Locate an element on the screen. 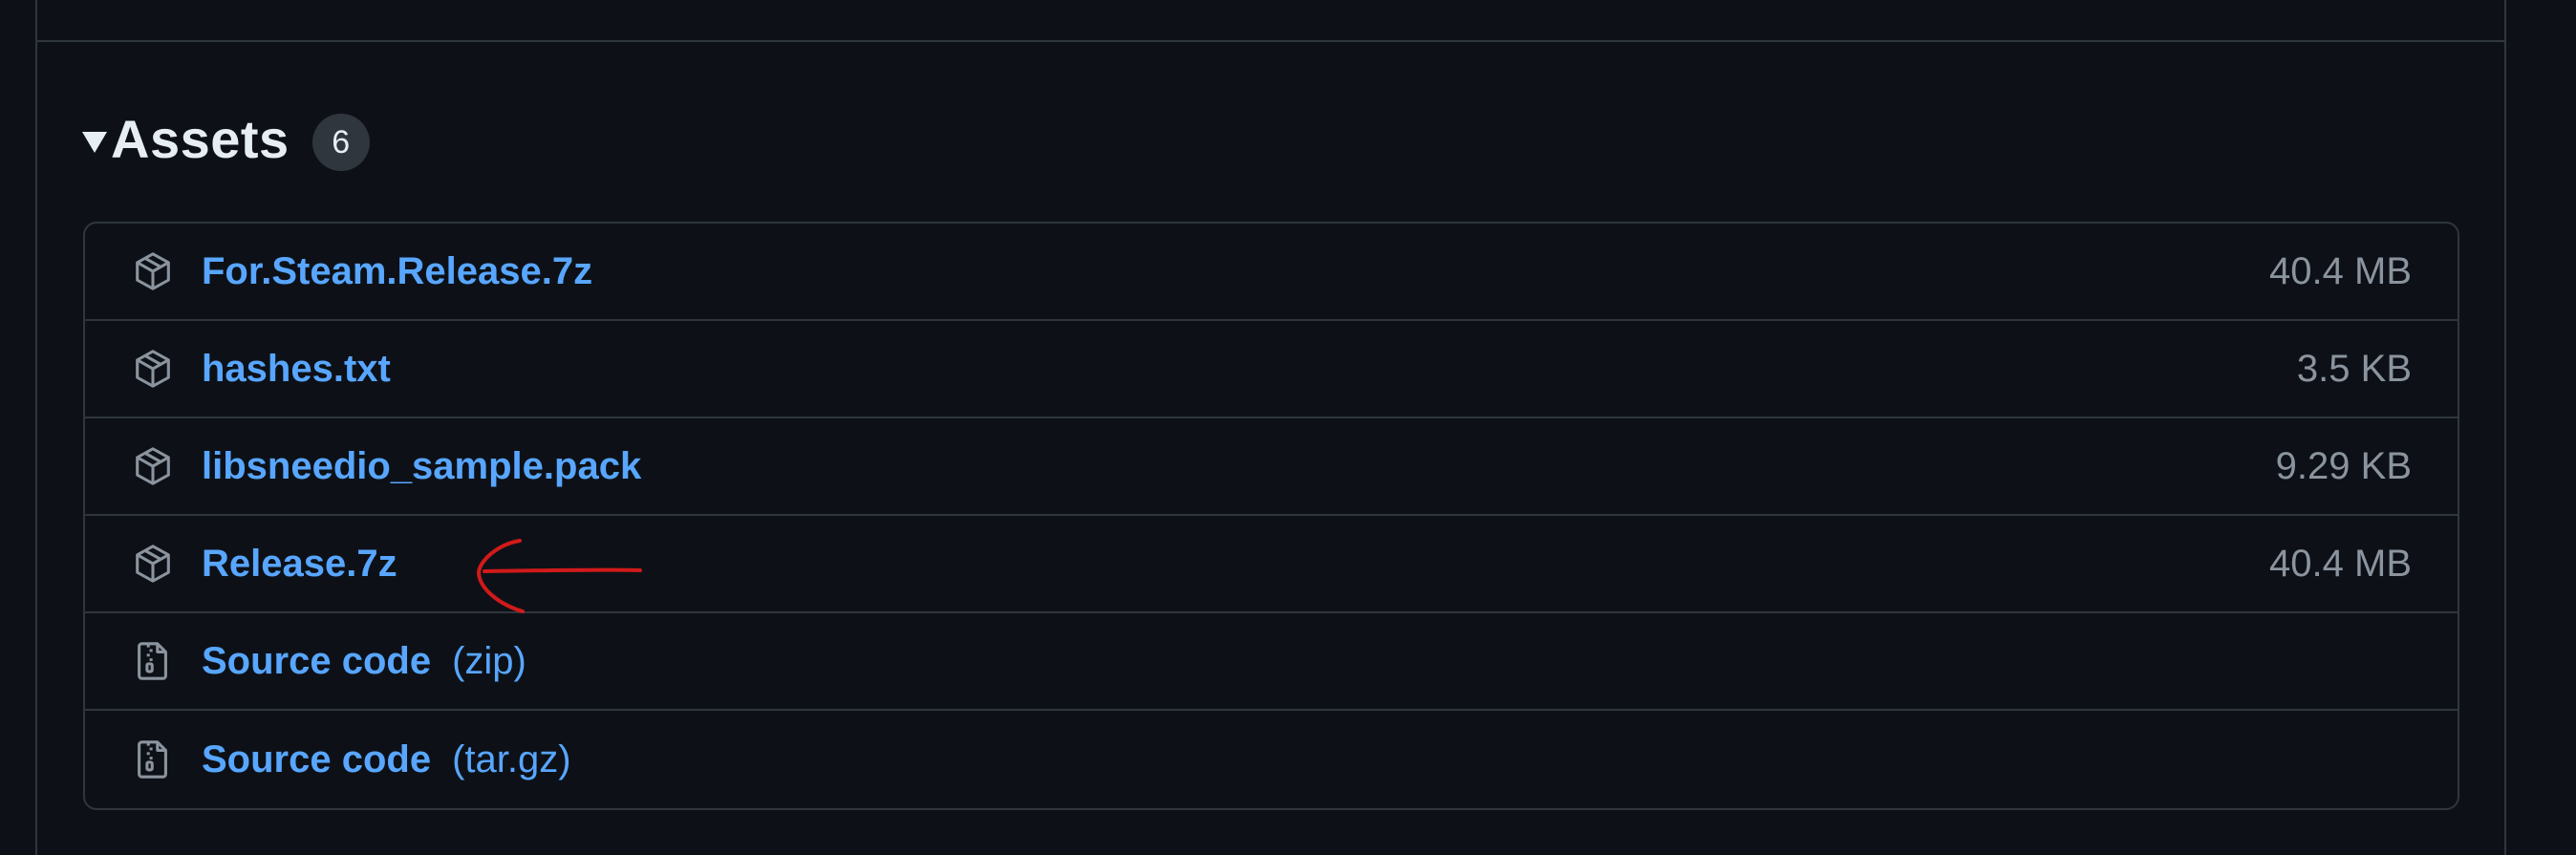 The height and width of the screenshot is (855, 2576). asset-name: libsneedio_sample.pack is located at coordinates (422, 465).